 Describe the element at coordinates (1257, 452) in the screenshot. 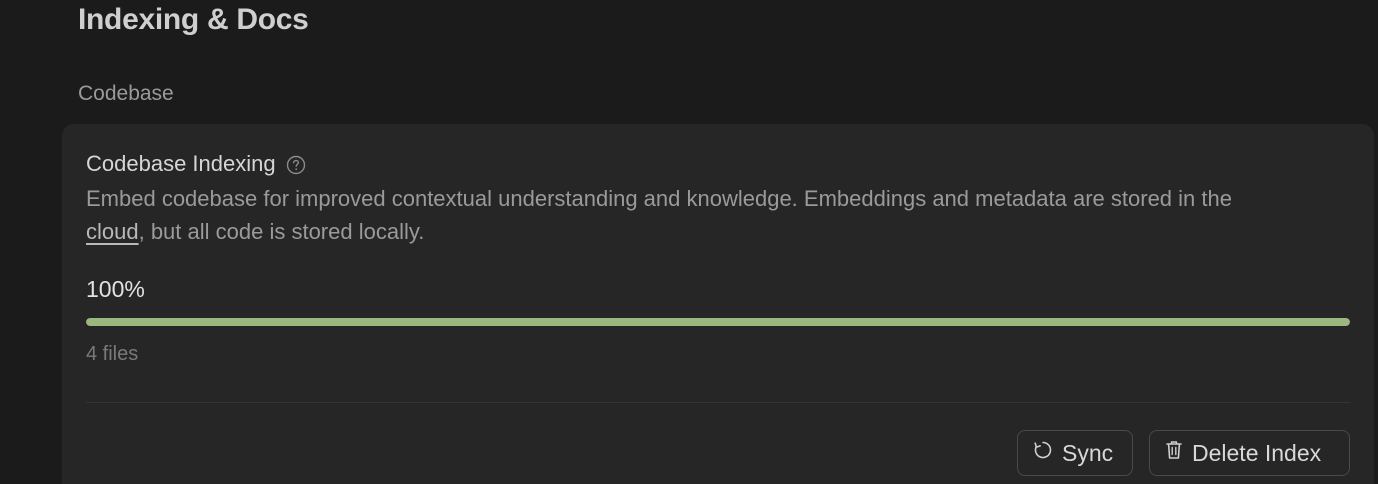

I see `delete-index-button-label: Delete Index` at that location.